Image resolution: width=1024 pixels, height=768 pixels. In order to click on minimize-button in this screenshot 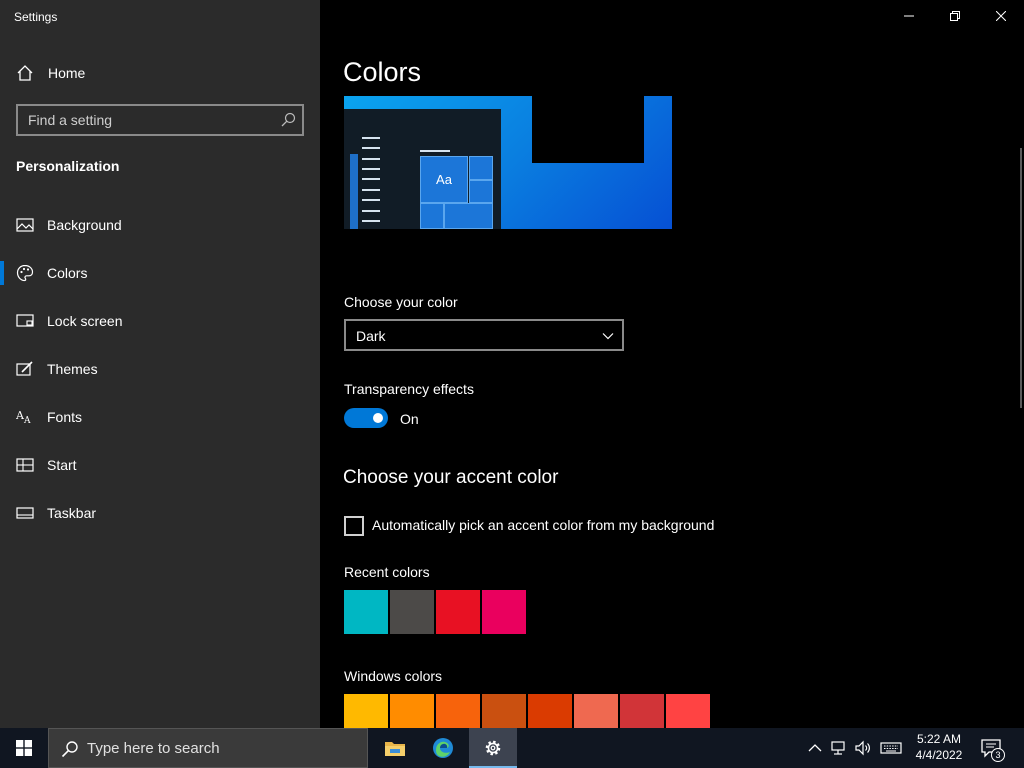, I will do `click(909, 16)`.